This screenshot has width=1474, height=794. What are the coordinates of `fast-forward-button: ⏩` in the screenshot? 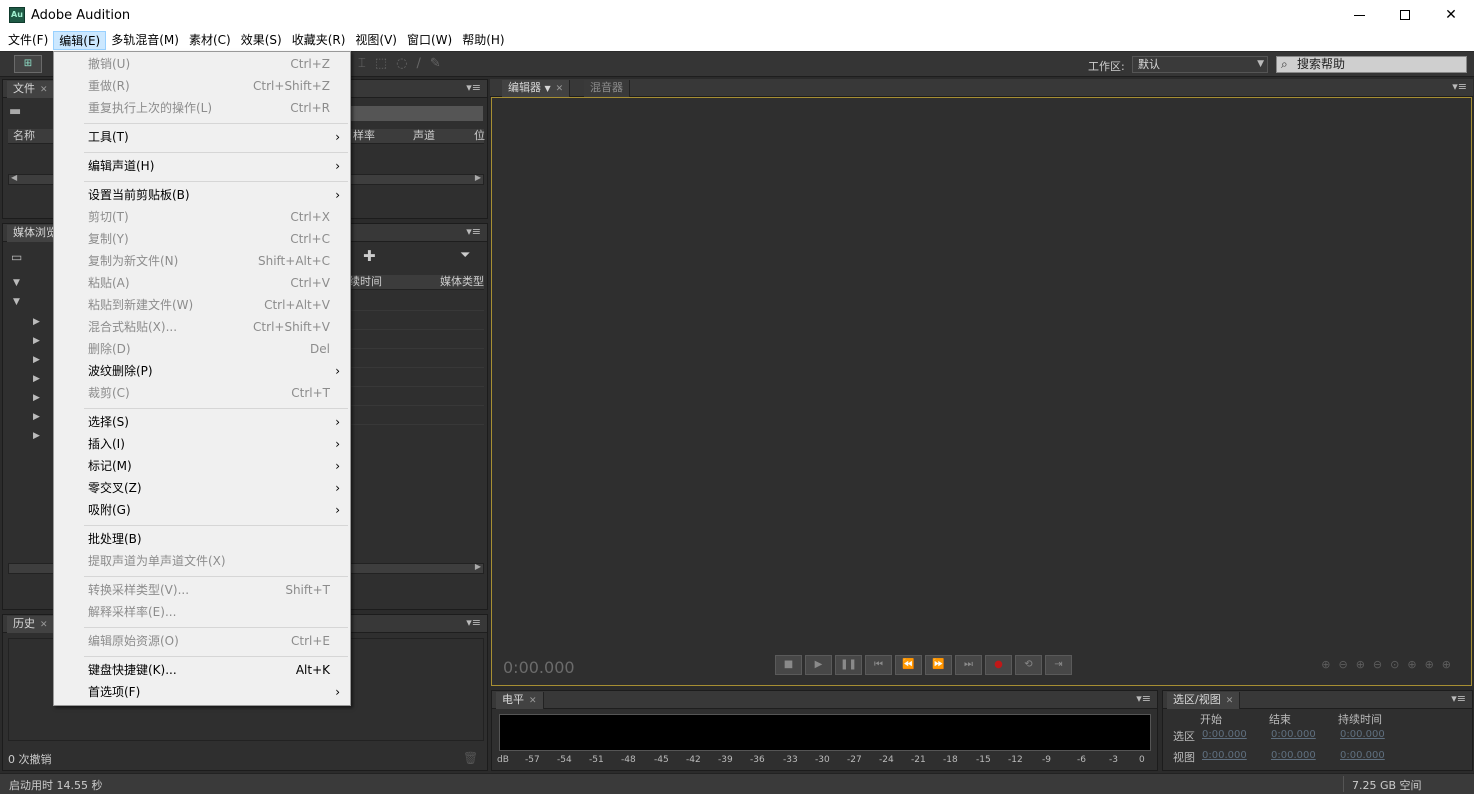 It's located at (938, 665).